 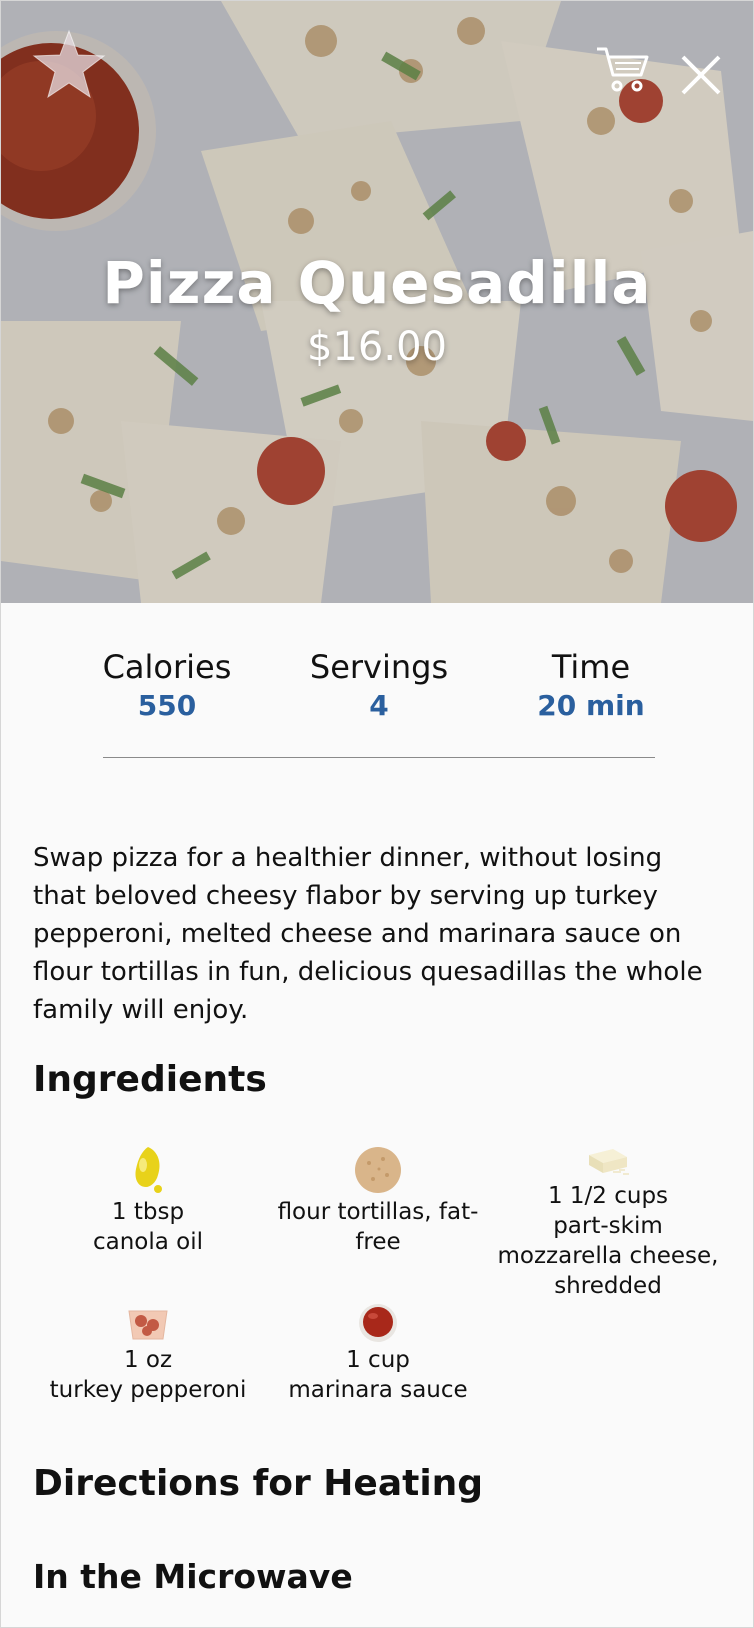 What do you see at coordinates (193, 1576) in the screenshot?
I see `microwave-heading: In the Microwave` at bounding box center [193, 1576].